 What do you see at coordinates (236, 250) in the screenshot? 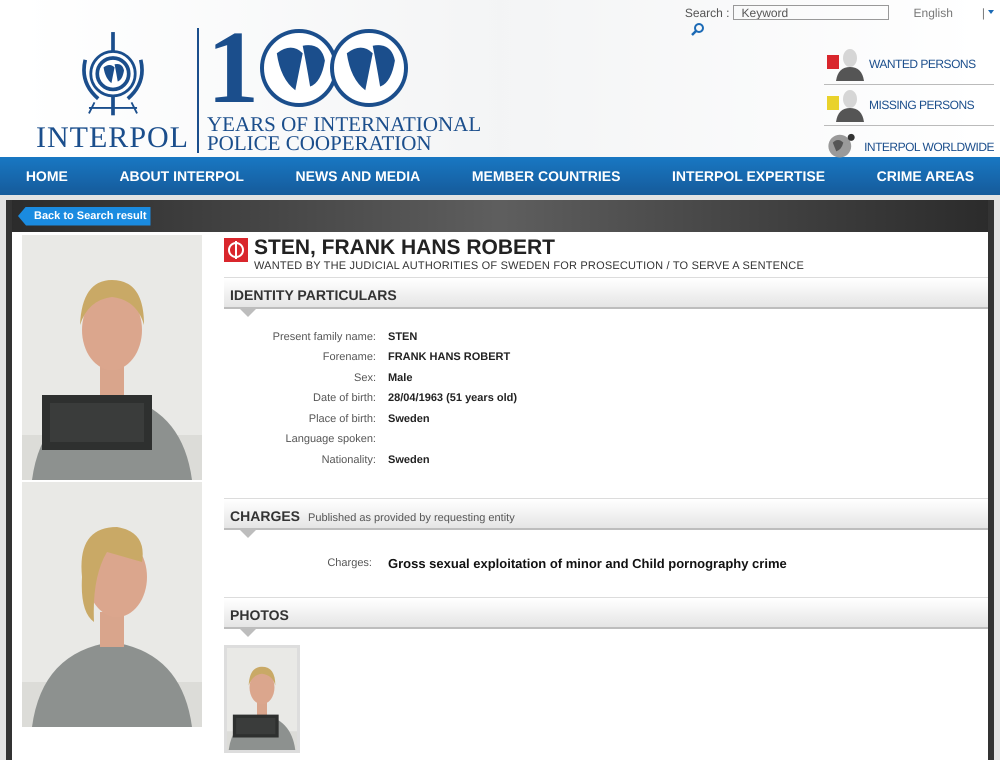
I see `notice-emblem-icon` at bounding box center [236, 250].